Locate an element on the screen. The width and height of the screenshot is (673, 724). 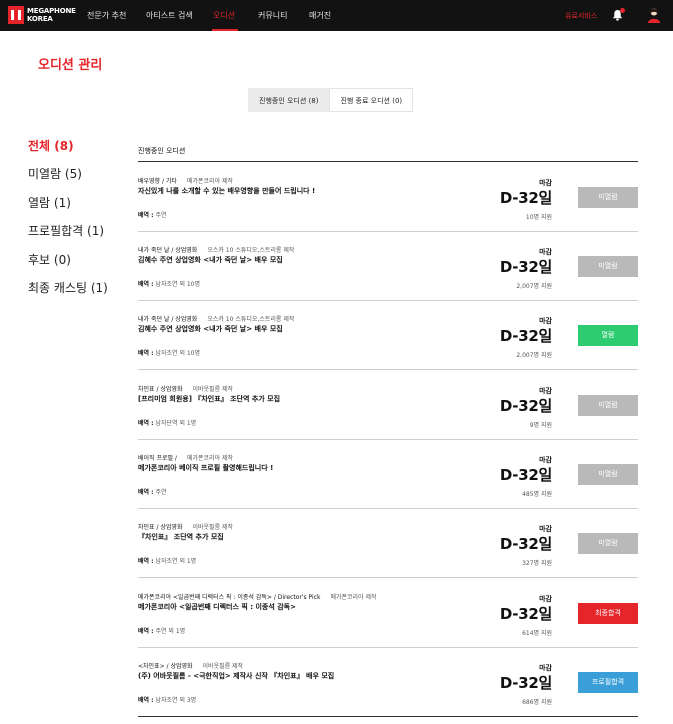
filter-opened: 열람 (1) is located at coordinates (49, 202).